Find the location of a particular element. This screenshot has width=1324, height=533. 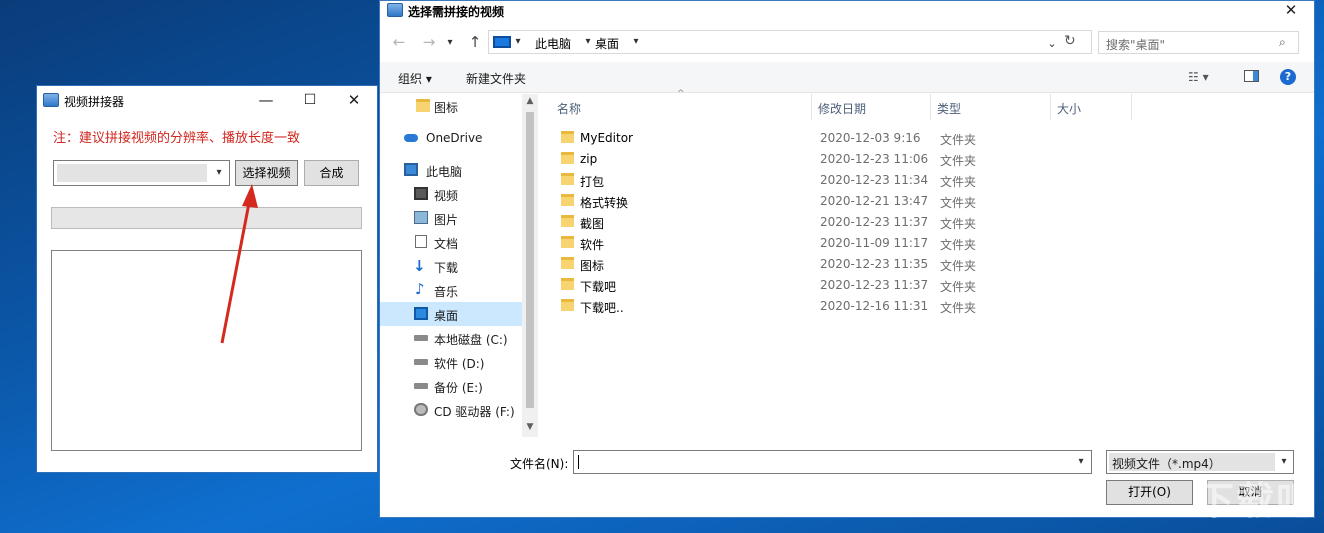

nav-item-downloads: ↓ 下载 is located at coordinates (458, 266).